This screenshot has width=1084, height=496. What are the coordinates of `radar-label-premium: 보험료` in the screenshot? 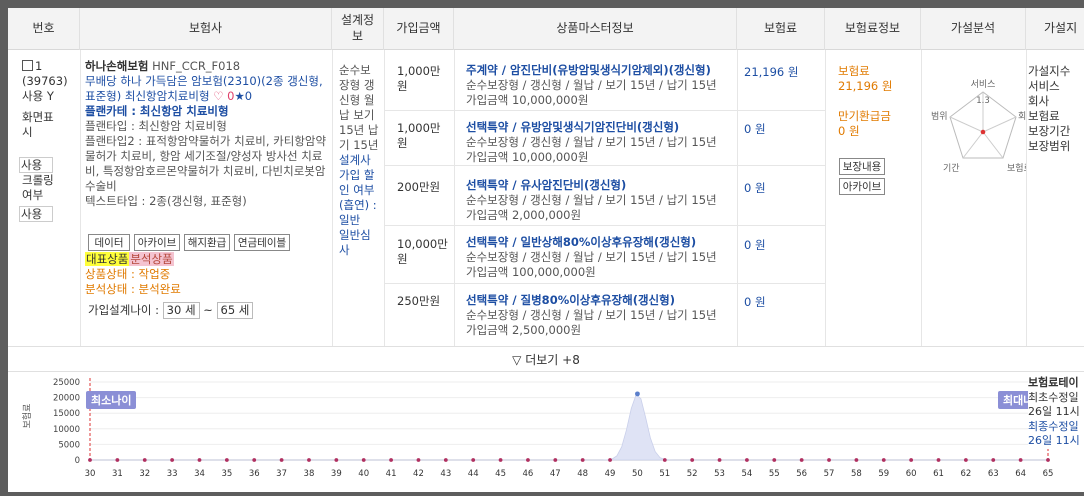 It's located at (1016, 168).